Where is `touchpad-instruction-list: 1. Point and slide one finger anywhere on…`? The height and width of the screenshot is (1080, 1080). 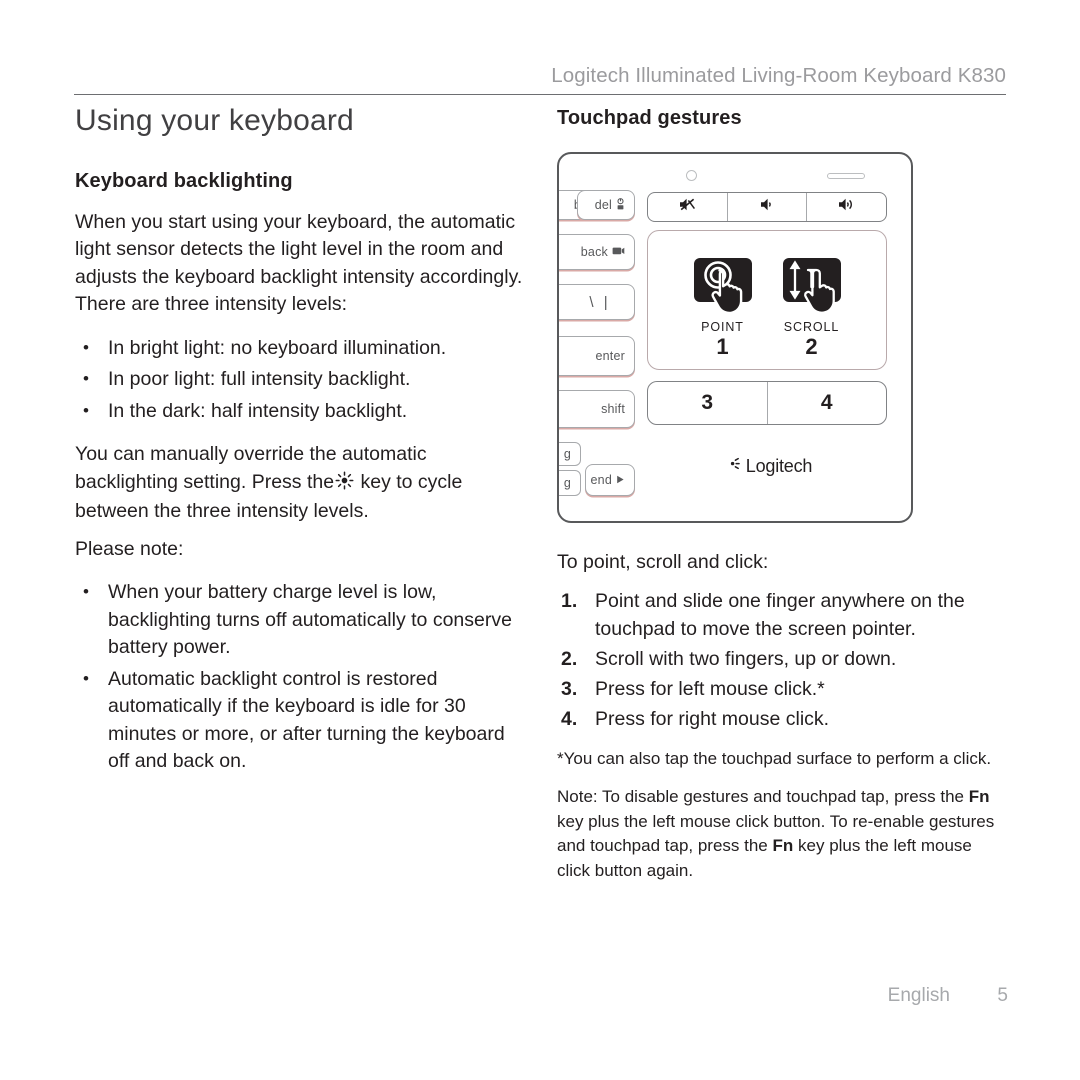 touchpad-instruction-list: 1. Point and slide one finger anywhere on… is located at coordinates (783, 660).